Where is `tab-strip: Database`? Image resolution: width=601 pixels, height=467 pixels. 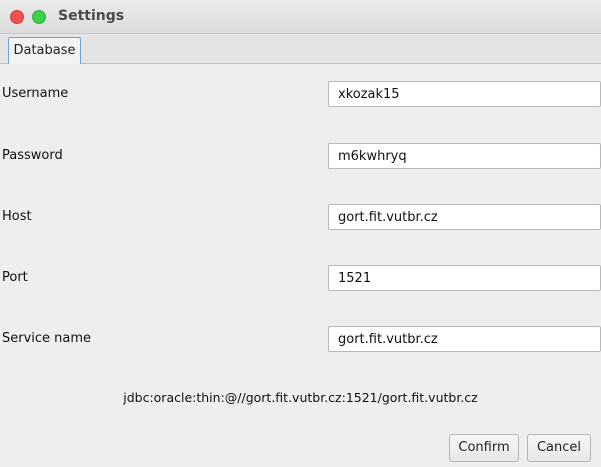 tab-strip: Database is located at coordinates (300, 49).